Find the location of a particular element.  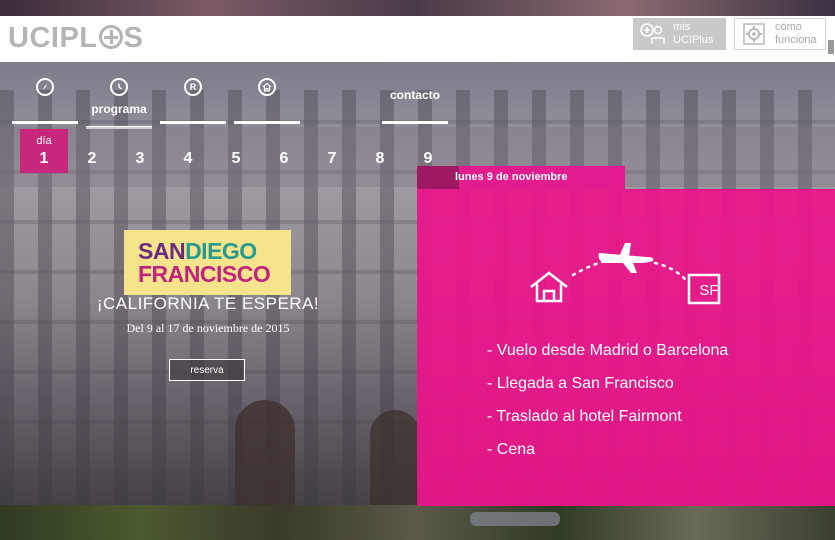

day-tab-4: 4 is located at coordinates (188, 151).